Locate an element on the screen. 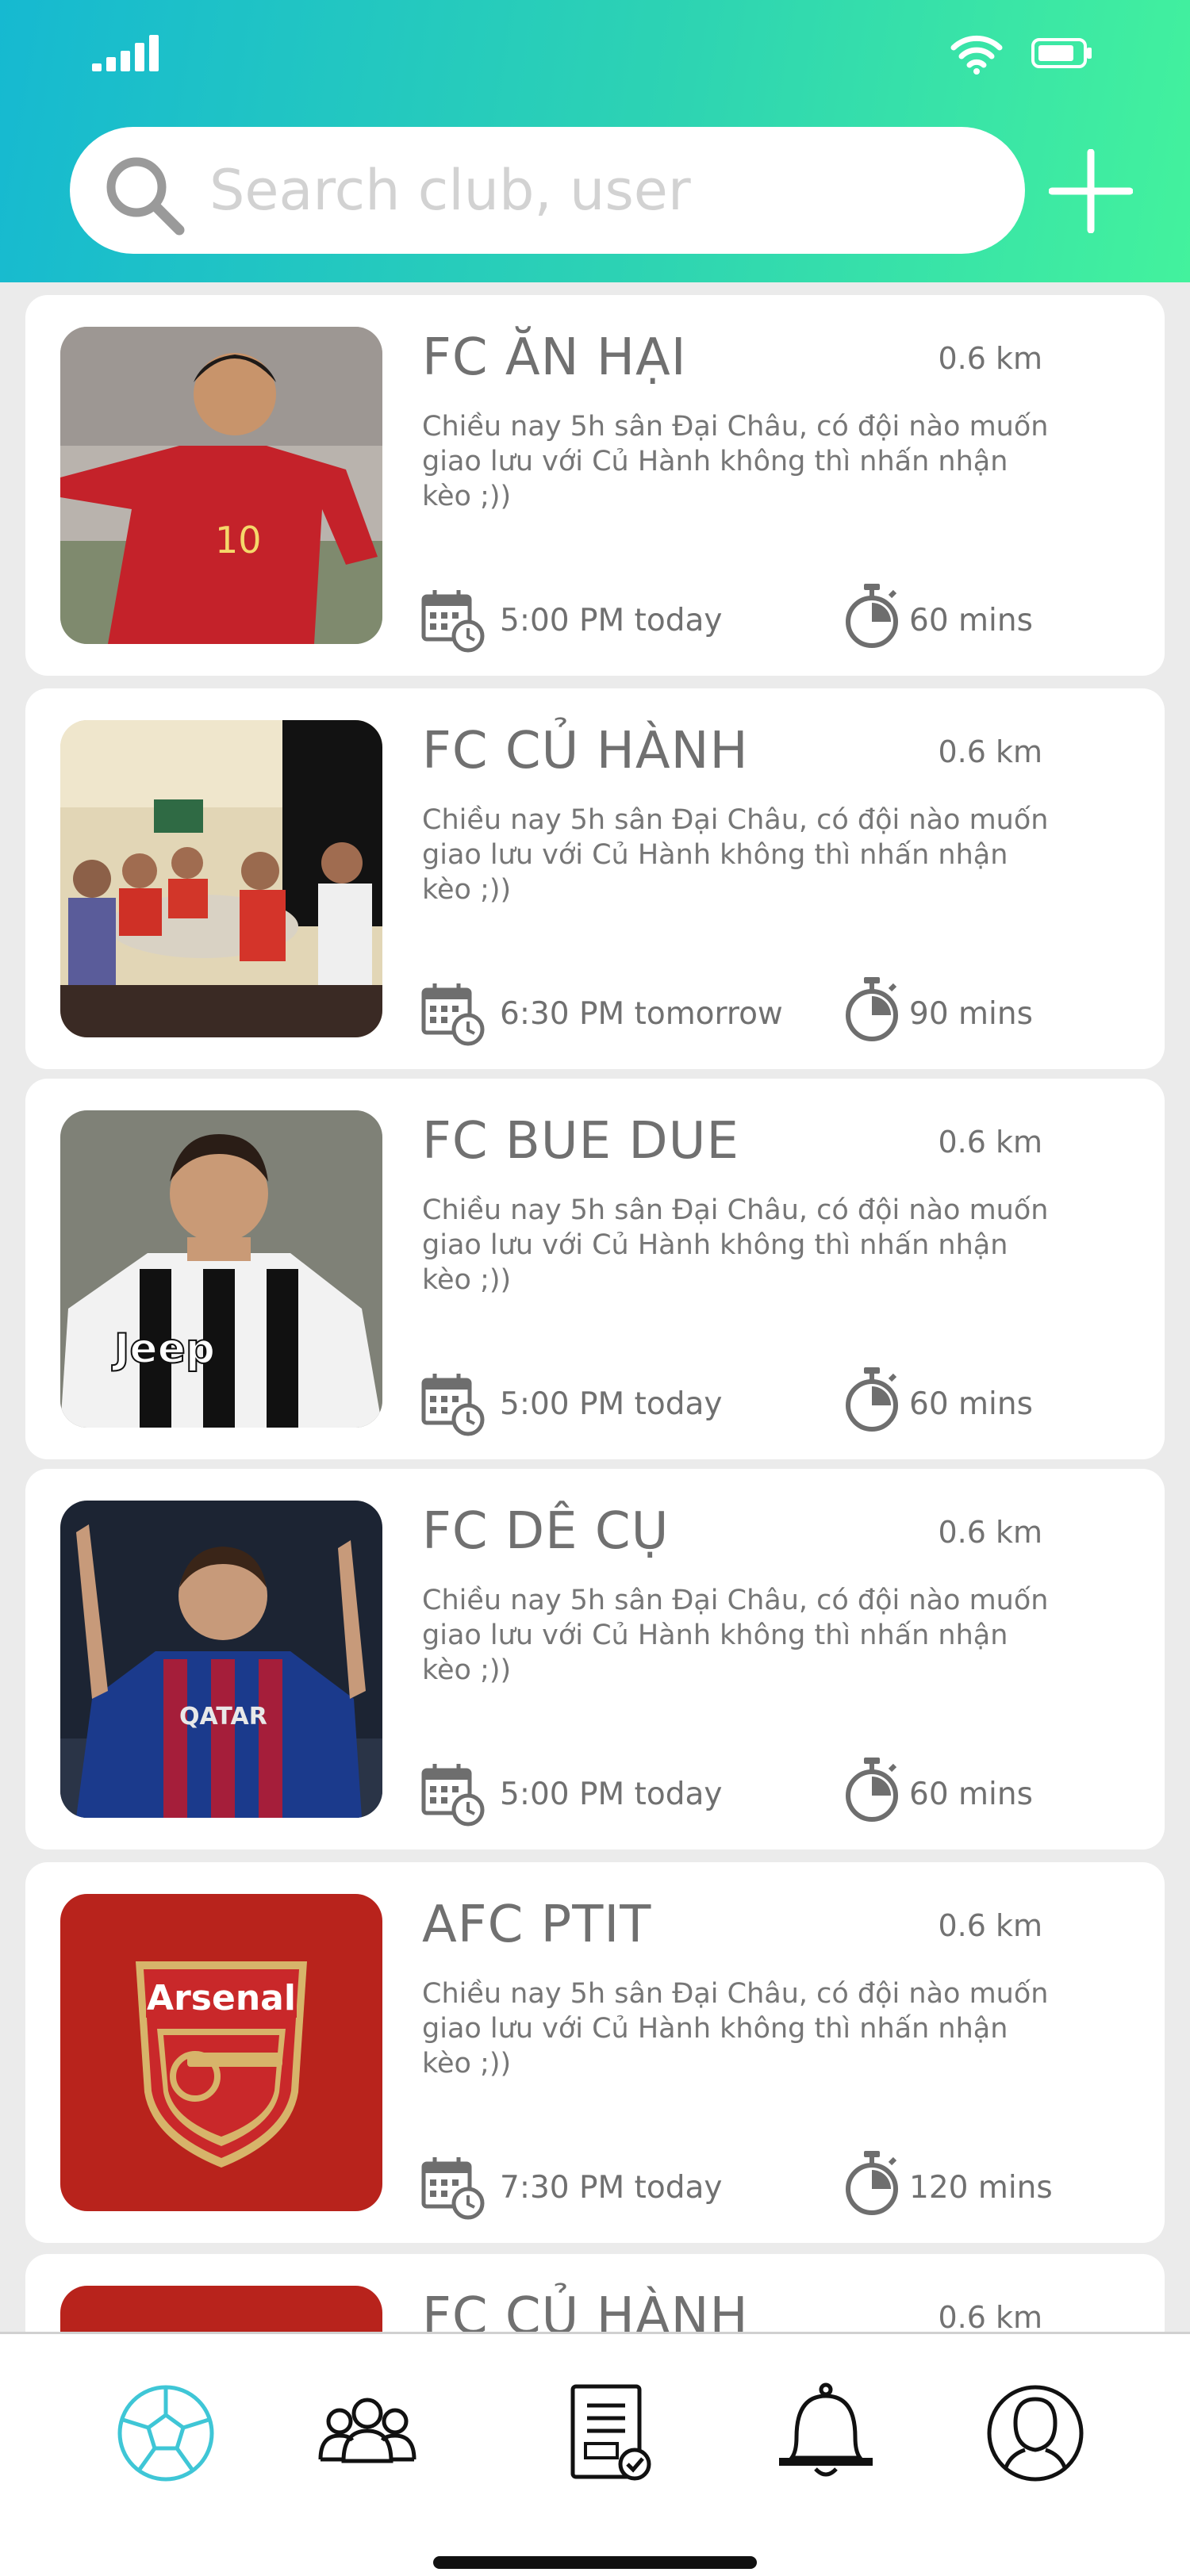 The height and width of the screenshot is (2576, 1190). nav-profile is located at coordinates (1035, 2434).